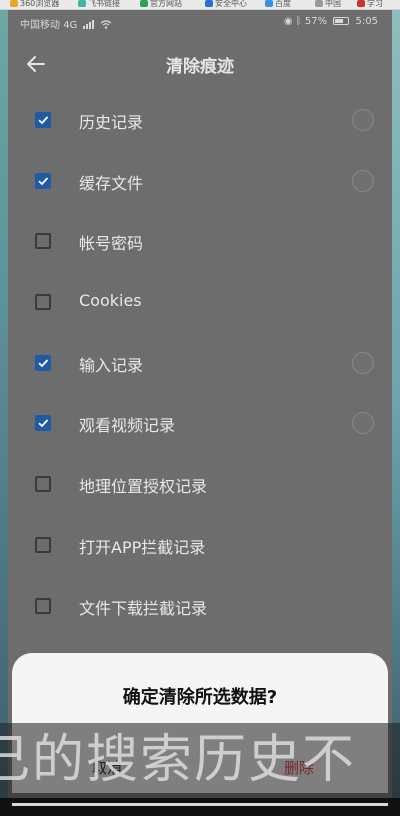 The image size is (400, 816). What do you see at coordinates (331, 21) in the screenshot?
I see `status-right: ◉ ᛒ 57% 5:05` at bounding box center [331, 21].